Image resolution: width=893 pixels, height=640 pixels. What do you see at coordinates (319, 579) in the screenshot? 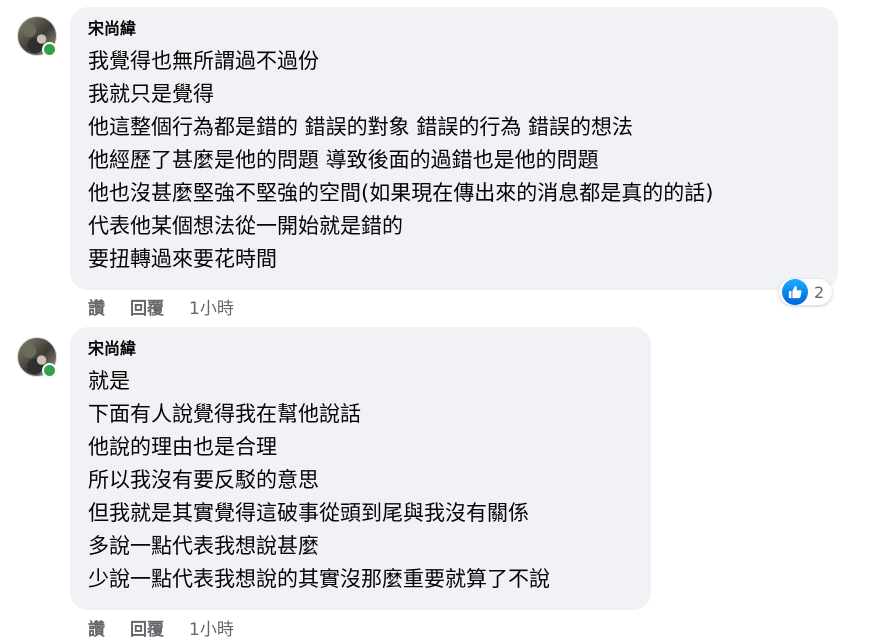
I see `comment-line: 少說一點代表我想說的其實沒那麼重要就算了不說` at bounding box center [319, 579].